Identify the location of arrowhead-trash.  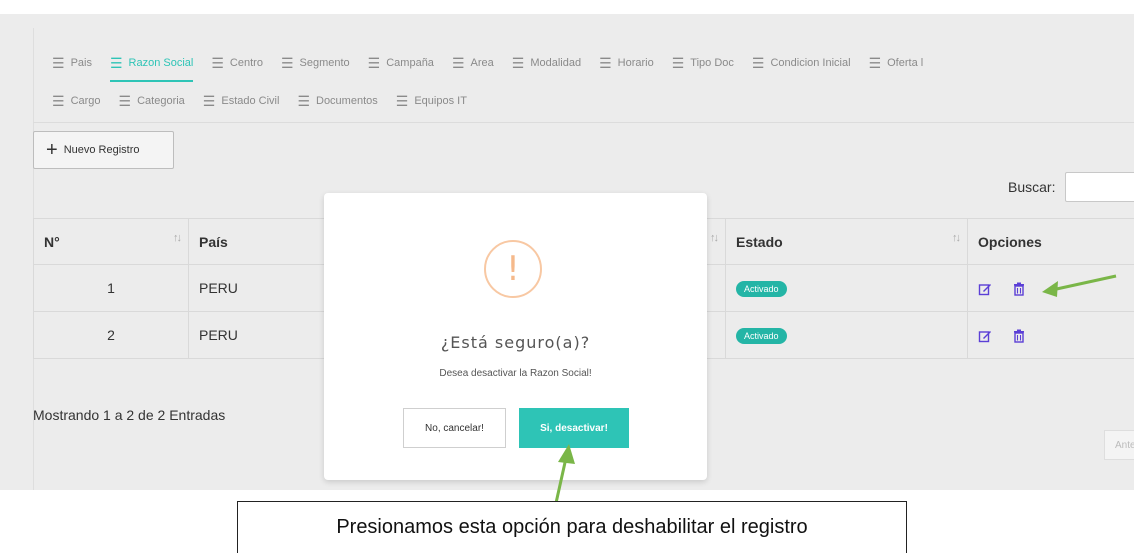
(1050, 289).